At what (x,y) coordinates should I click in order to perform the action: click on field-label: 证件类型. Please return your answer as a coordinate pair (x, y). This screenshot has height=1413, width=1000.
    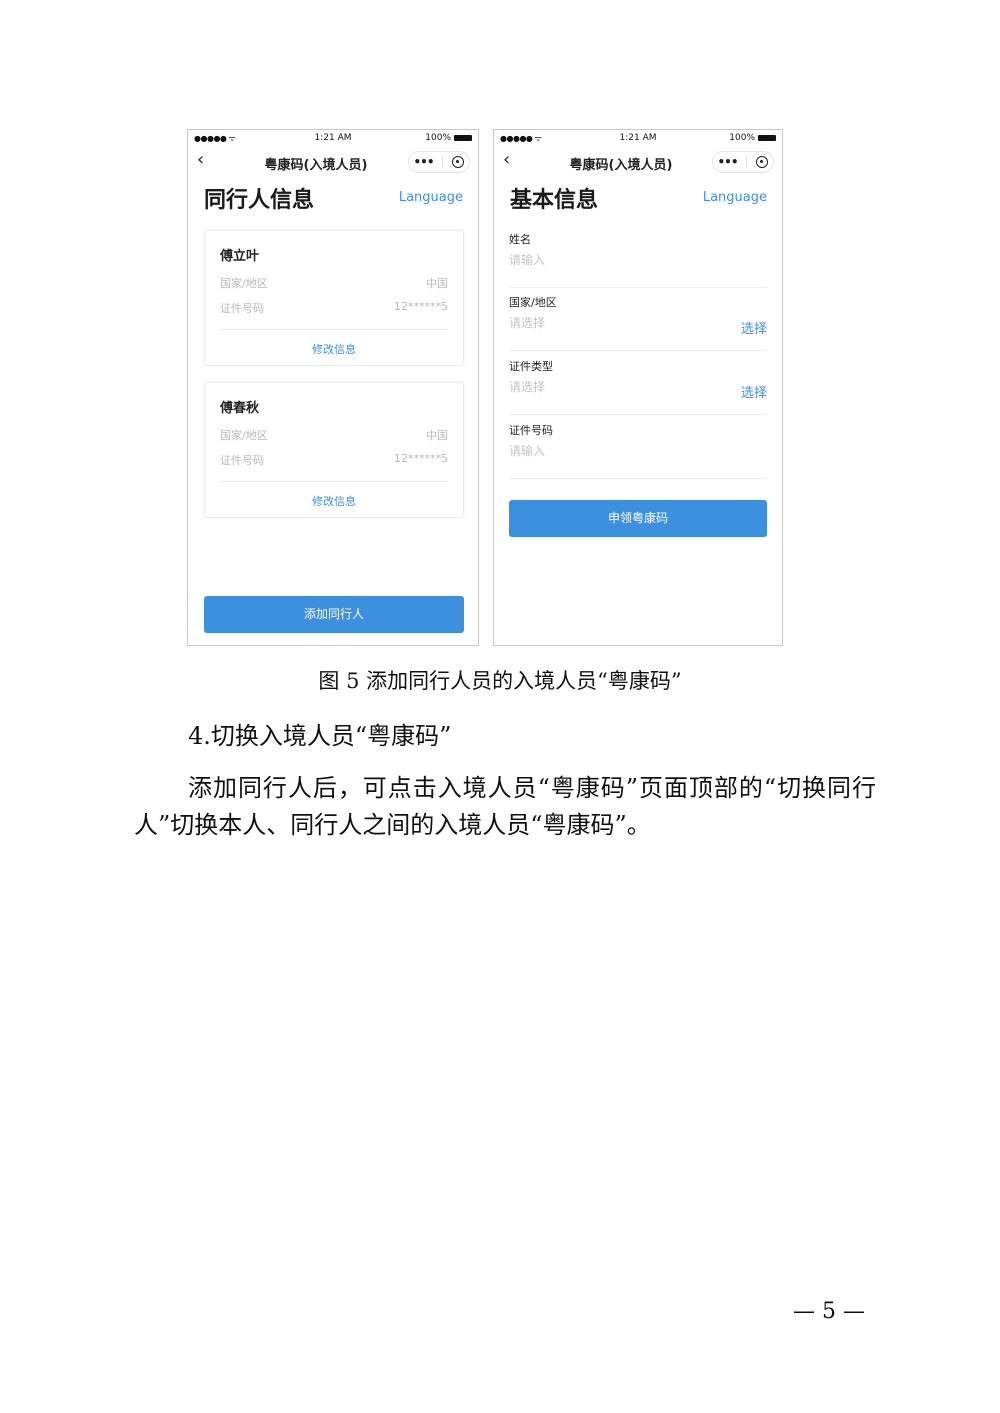
    Looking at the image, I should click on (531, 366).